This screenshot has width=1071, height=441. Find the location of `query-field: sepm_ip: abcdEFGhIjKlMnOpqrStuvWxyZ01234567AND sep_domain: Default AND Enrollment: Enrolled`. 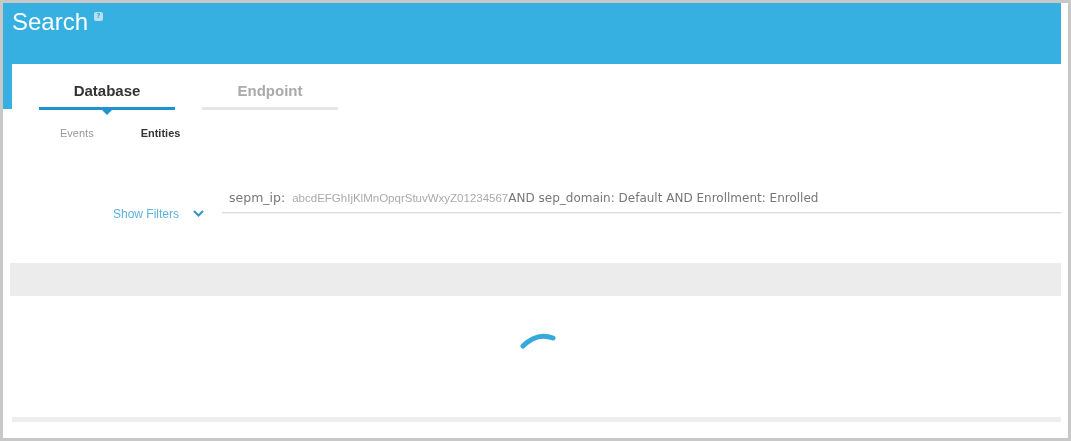

query-field: sepm_ip: abcdEFGhIjKlMnOpqrStuvWxyZ01234567AND sep_domain: Default AND Enrollment: Enrolled is located at coordinates (641, 194).